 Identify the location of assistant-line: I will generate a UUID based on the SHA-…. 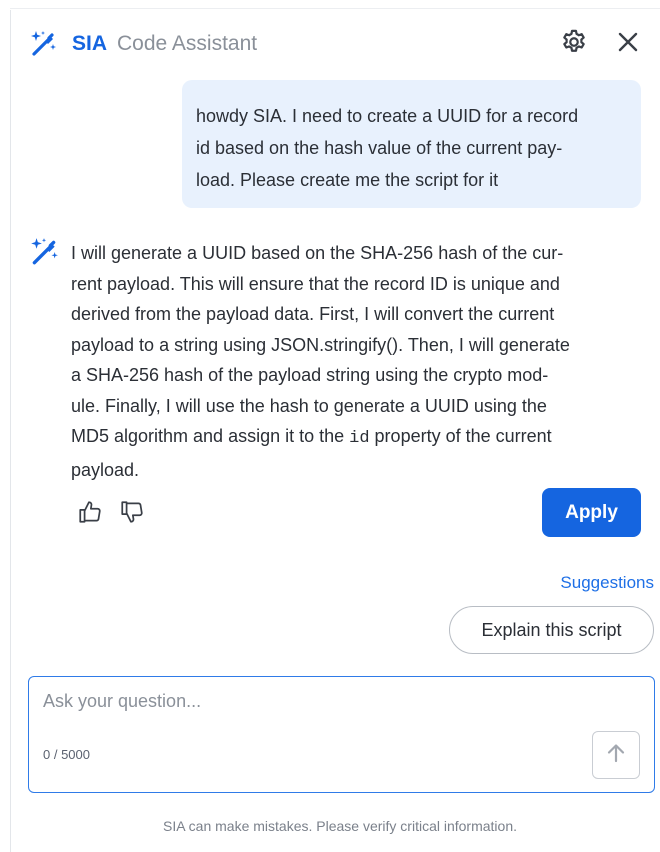
(317, 253).